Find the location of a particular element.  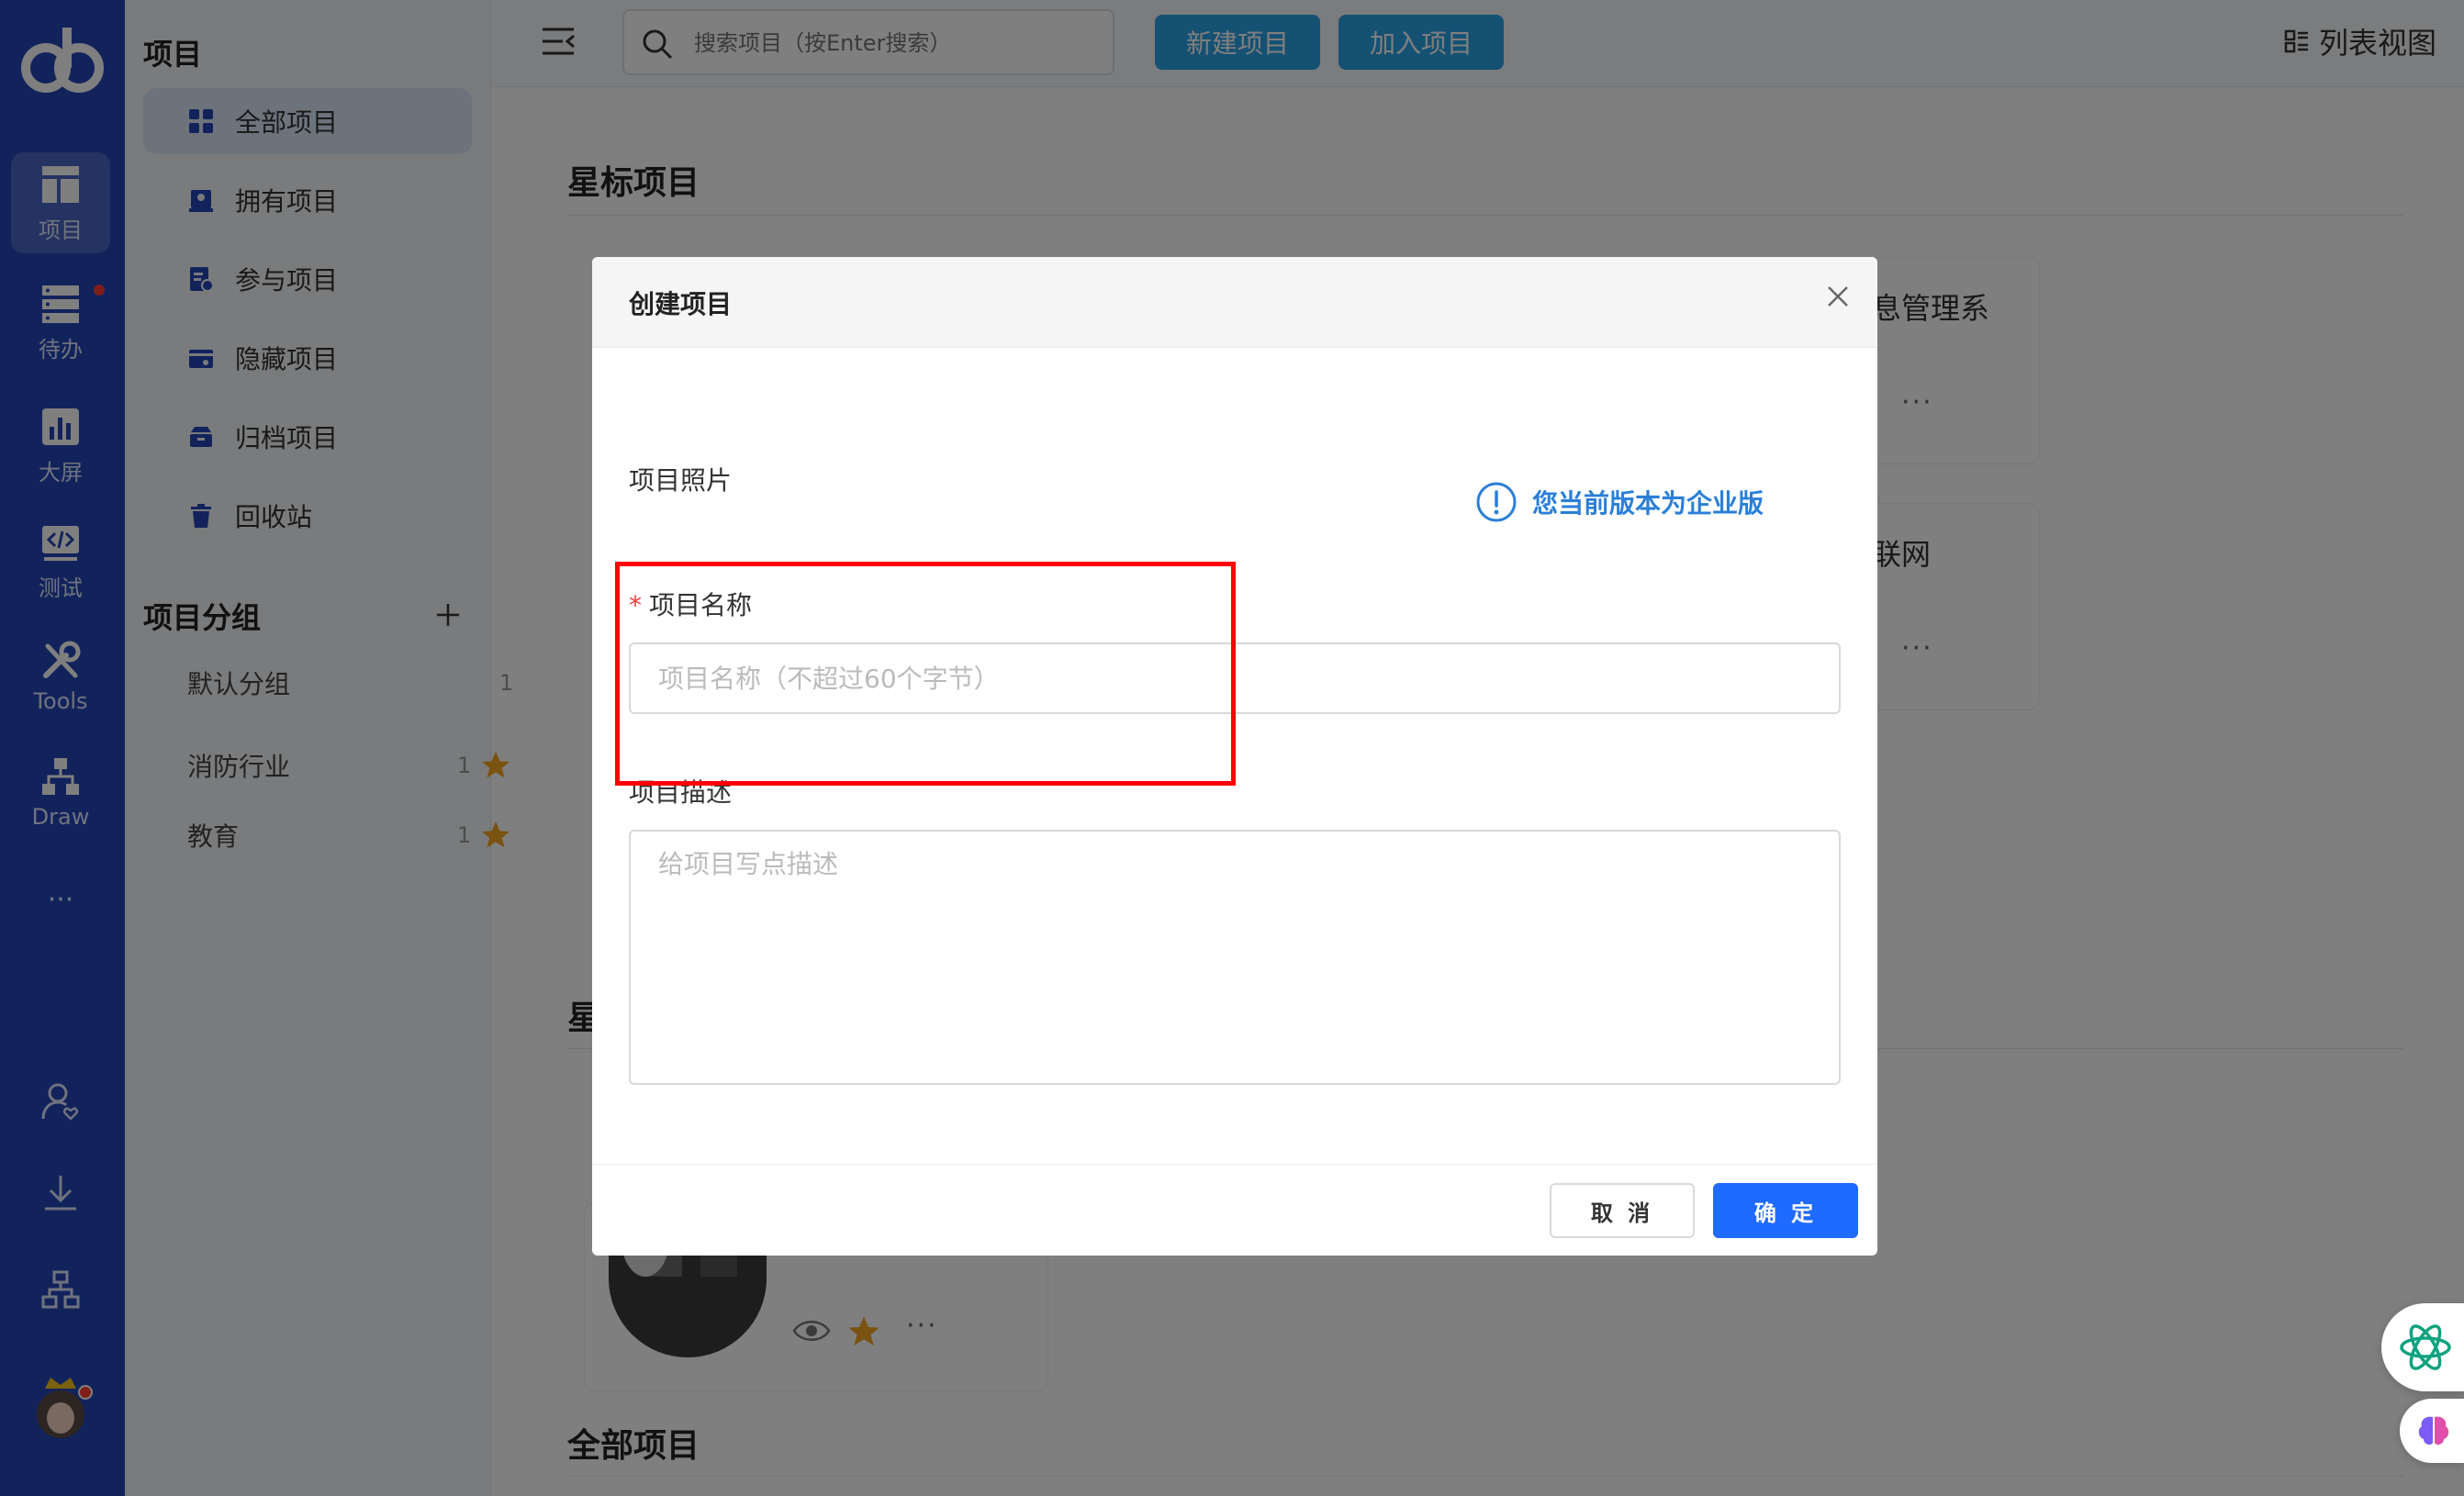

project-name-input is located at coordinates (1235, 678).